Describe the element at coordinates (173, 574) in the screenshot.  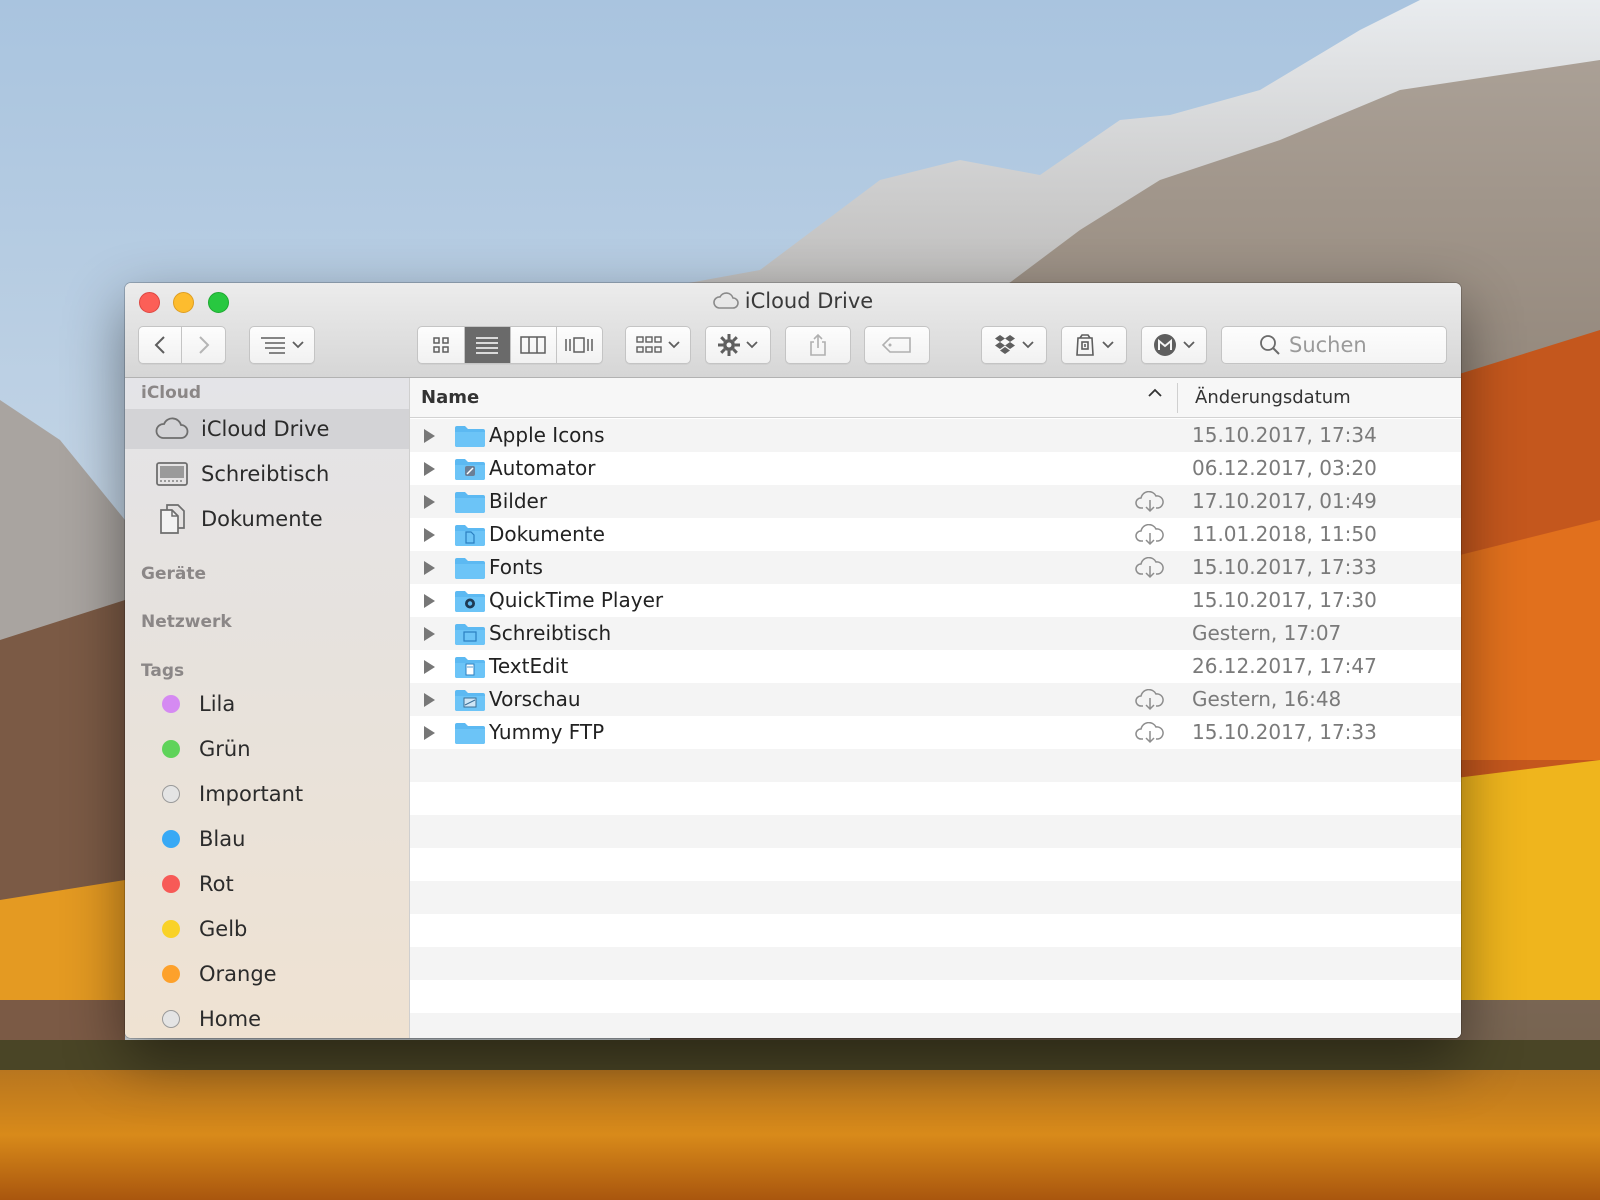
I see `sidebar-section-devices: Geräte` at that location.